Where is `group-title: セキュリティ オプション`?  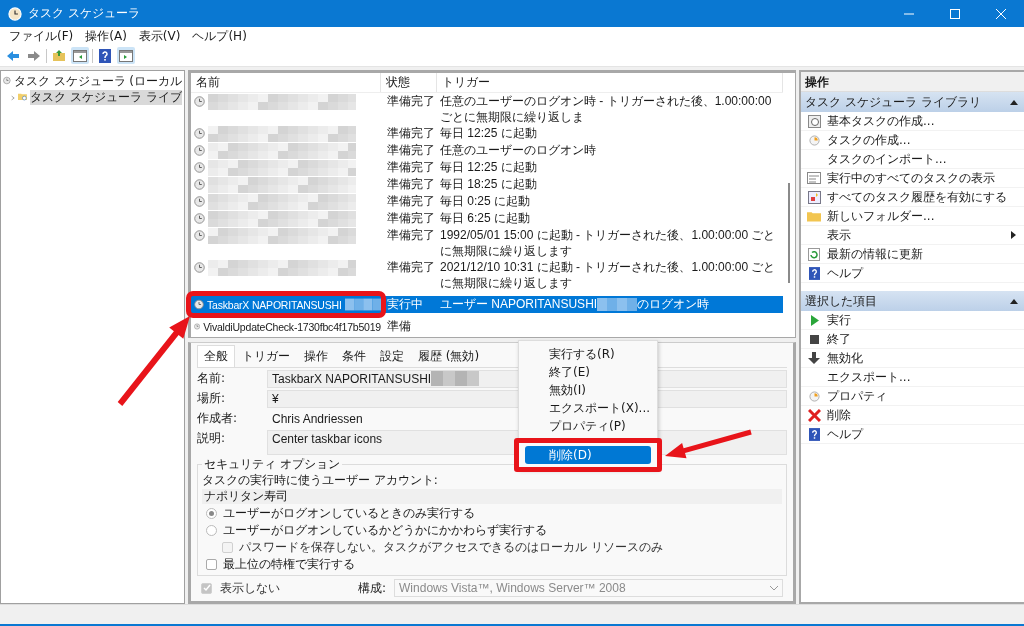
group-title: セキュリティ オプション is located at coordinates (272, 464).